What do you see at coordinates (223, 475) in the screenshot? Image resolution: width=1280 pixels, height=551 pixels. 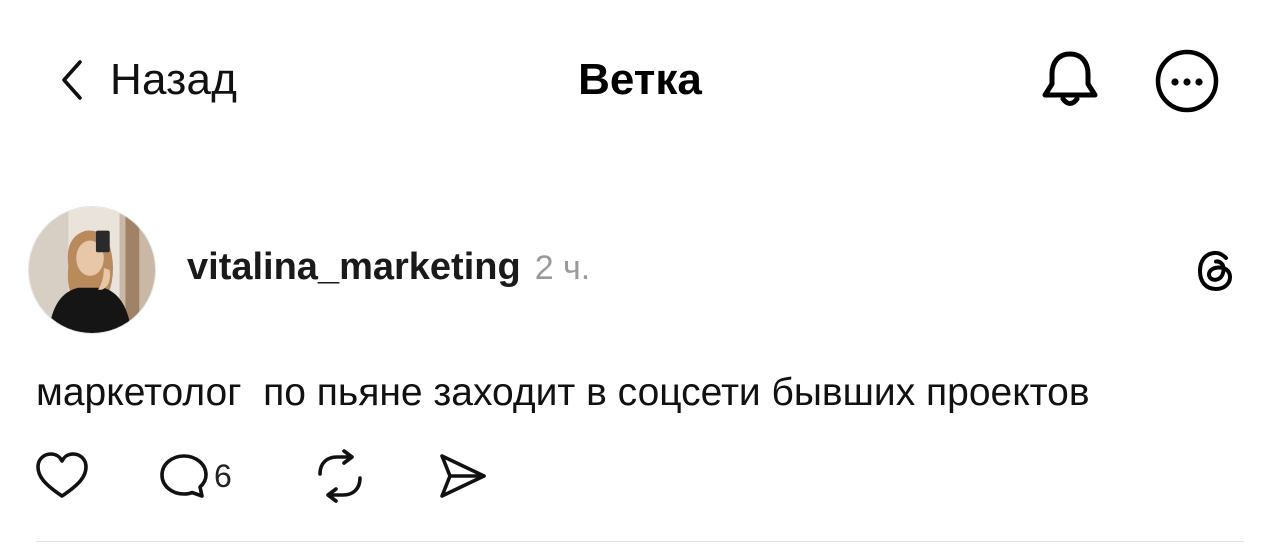 I see `reply-count: 6` at bounding box center [223, 475].